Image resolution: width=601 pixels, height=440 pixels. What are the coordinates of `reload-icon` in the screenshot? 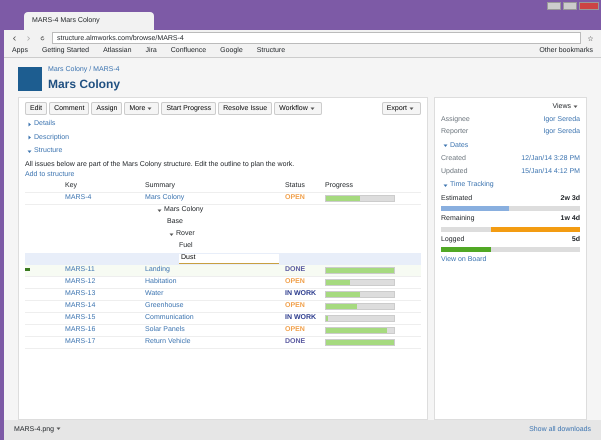 It's located at (42, 38).